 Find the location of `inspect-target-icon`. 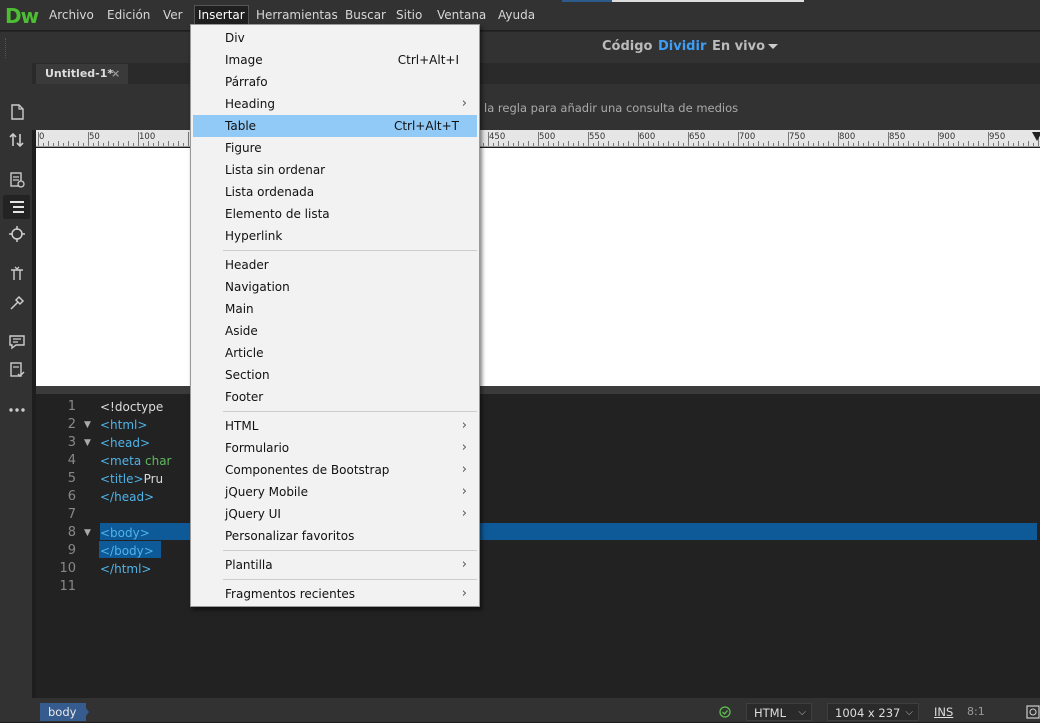

inspect-target-icon is located at coordinates (17, 234).